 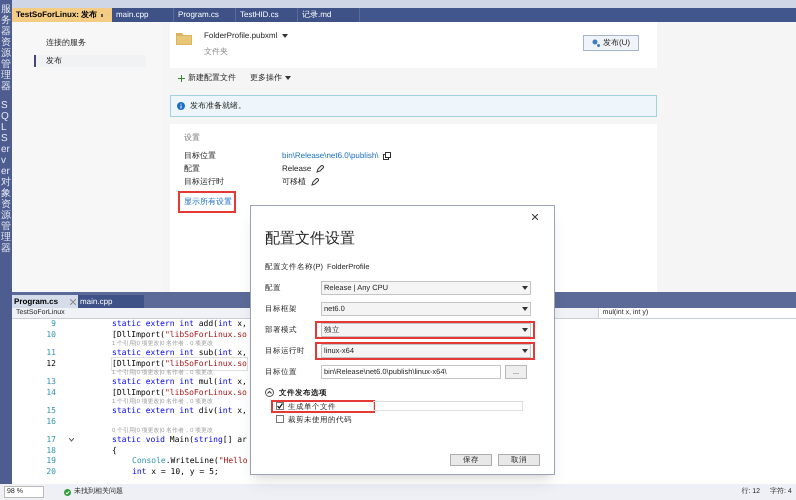 I want to click on code-line: static void Main(string[] ar, so click(x=179, y=440).